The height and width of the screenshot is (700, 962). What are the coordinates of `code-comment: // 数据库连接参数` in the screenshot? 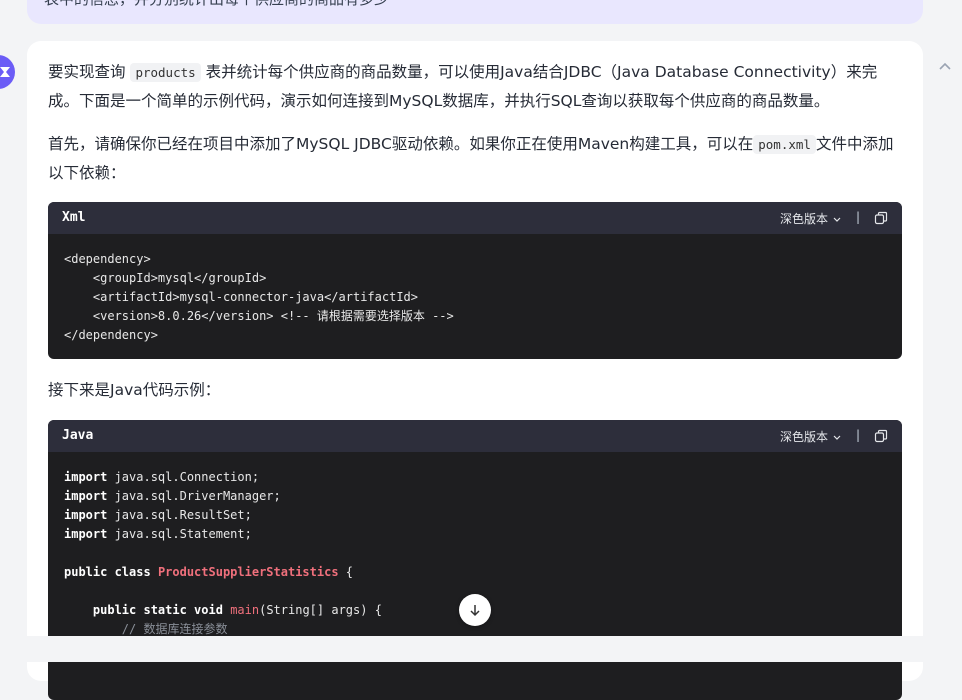 It's located at (174, 629).